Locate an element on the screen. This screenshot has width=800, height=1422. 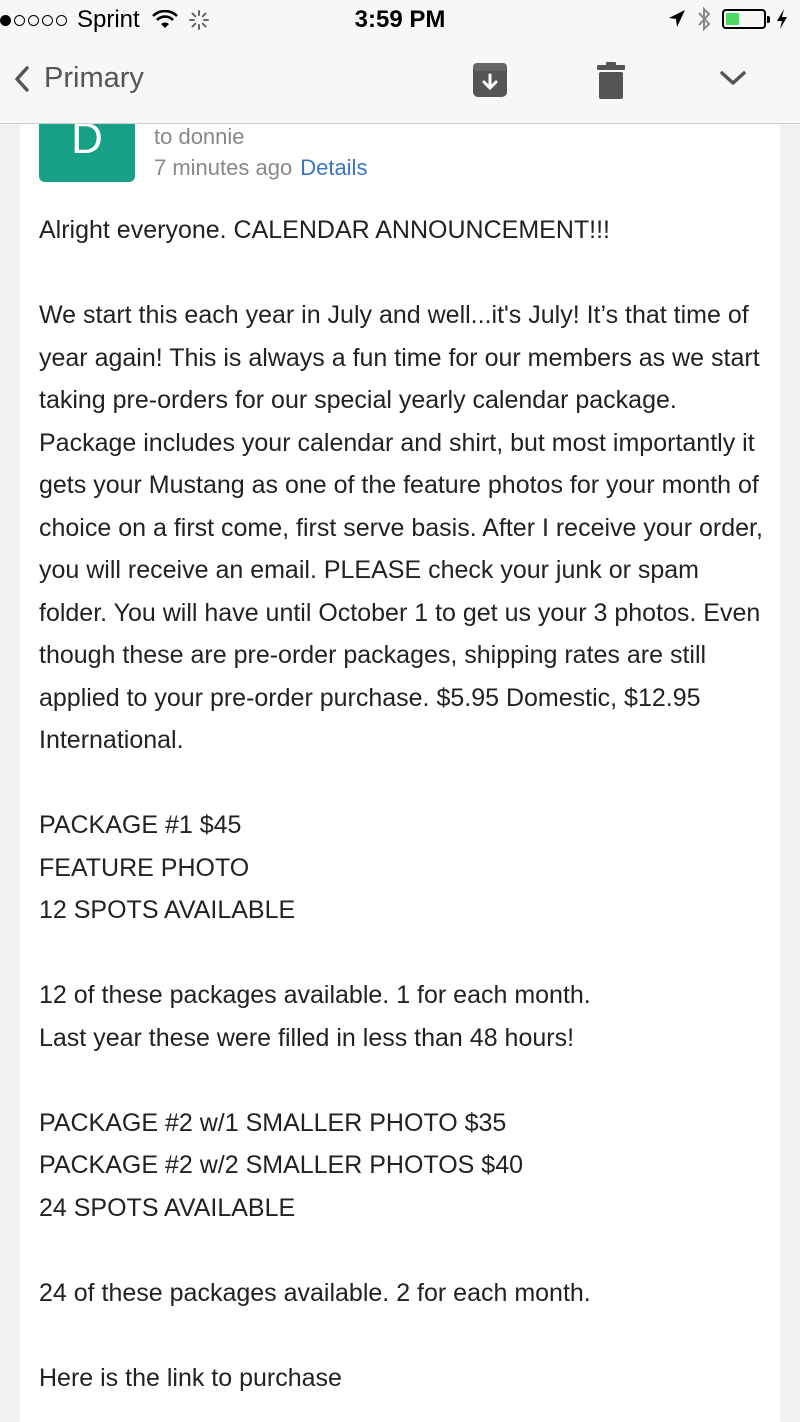
email-line: 24 SPOTS AVAILABLE is located at coordinates (167, 1207).